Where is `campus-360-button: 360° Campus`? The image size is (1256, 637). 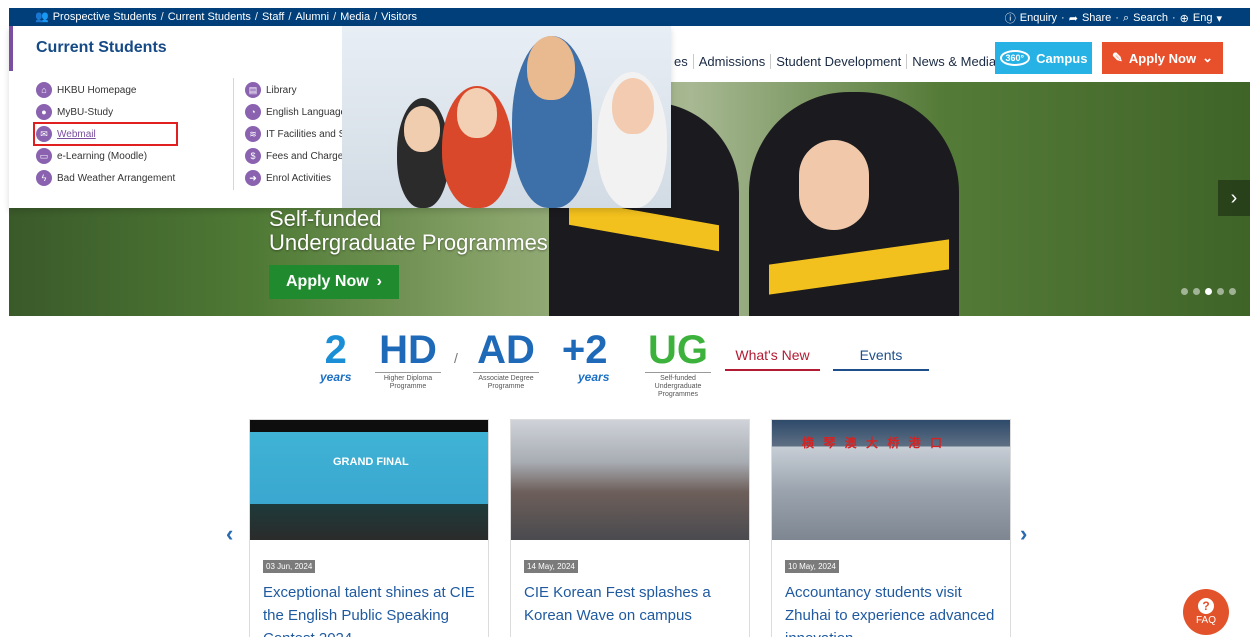
campus-360-button: 360° Campus is located at coordinates (1043, 58).